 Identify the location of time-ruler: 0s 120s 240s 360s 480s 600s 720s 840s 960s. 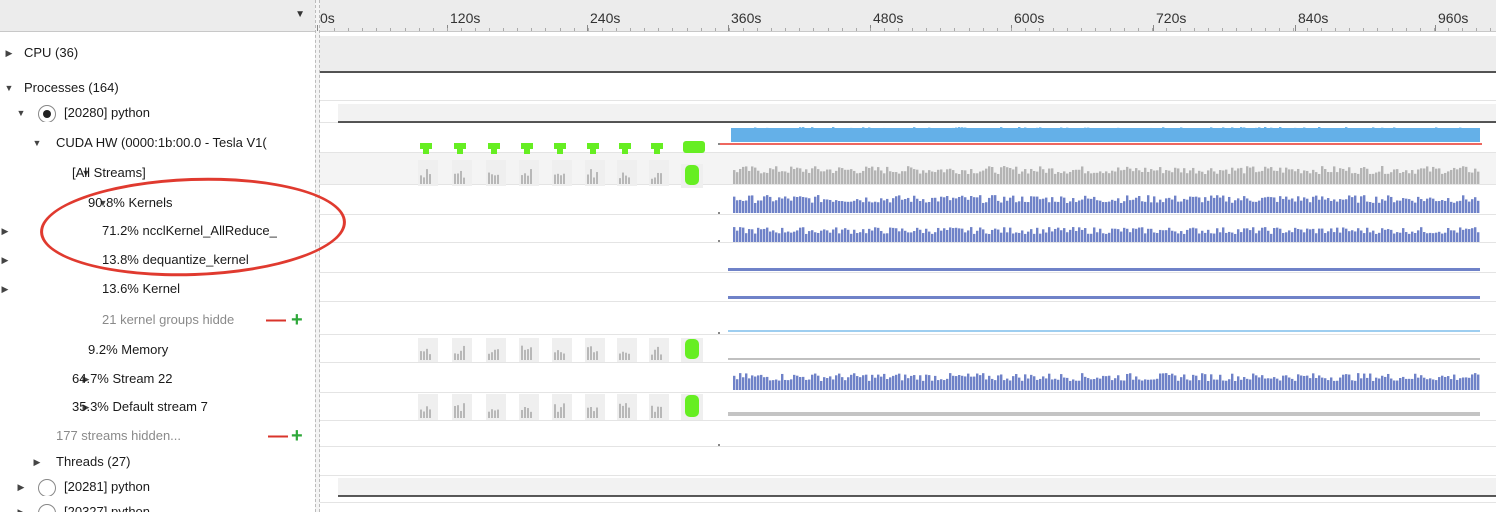
(906, 16).